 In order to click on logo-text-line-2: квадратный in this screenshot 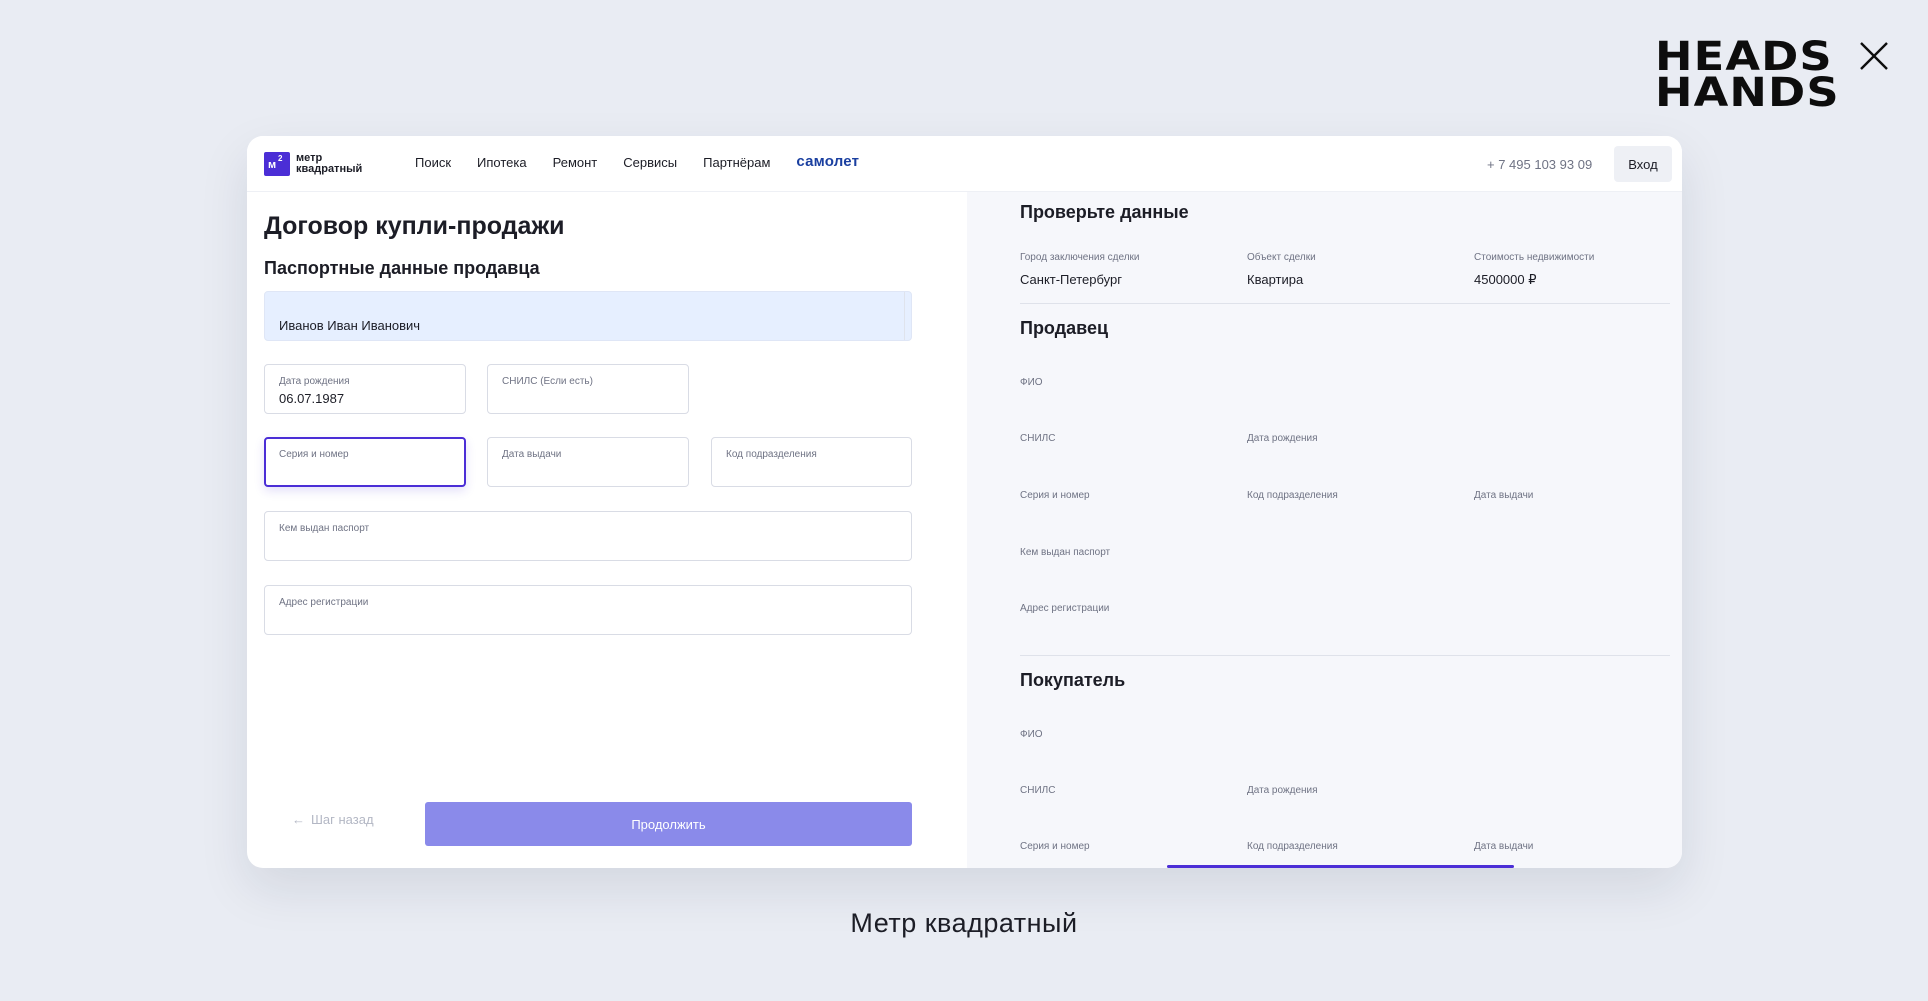, I will do `click(329, 169)`.